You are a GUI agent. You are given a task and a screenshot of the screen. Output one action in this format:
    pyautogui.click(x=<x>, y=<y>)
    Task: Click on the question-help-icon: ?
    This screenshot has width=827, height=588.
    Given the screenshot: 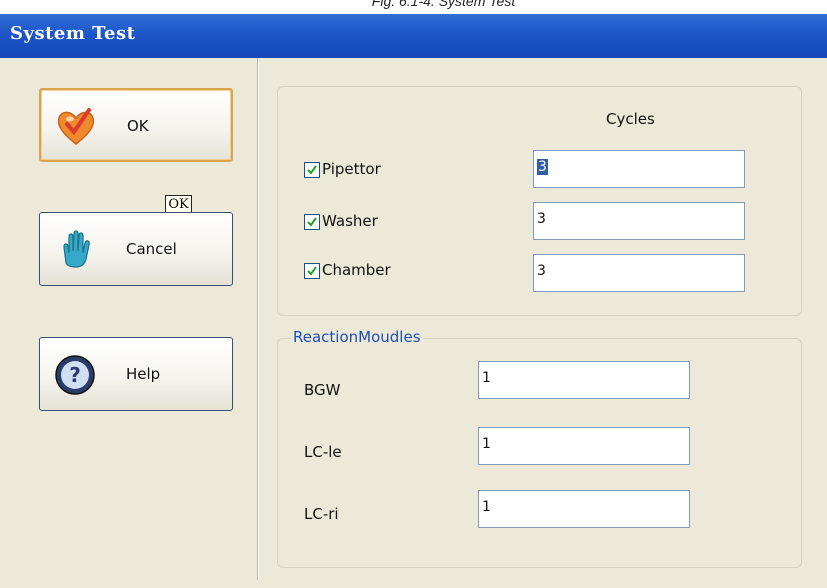 What is the action you would take?
    pyautogui.click(x=75, y=375)
    